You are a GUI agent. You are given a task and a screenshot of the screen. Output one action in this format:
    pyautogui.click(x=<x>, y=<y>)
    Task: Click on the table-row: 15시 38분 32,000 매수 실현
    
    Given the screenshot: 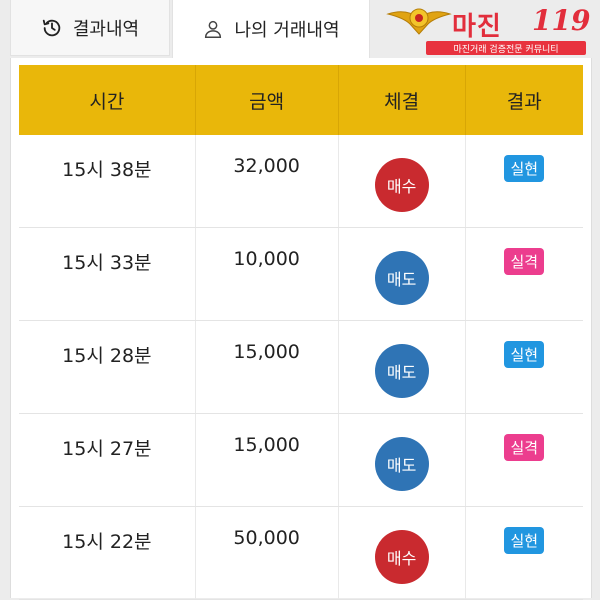 What is the action you would take?
    pyautogui.click(x=301, y=181)
    